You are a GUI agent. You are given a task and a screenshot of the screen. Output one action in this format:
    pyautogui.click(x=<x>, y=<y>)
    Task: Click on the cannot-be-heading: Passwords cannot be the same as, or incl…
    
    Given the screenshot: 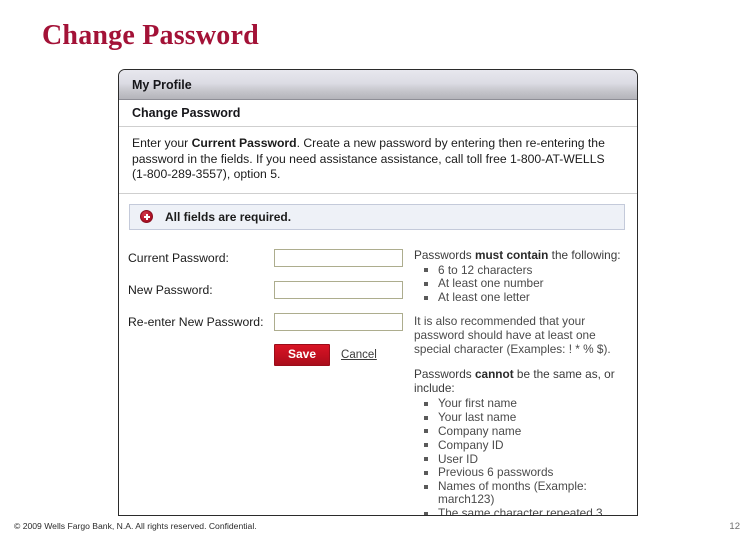 What is the action you would take?
    pyautogui.click(x=520, y=381)
    